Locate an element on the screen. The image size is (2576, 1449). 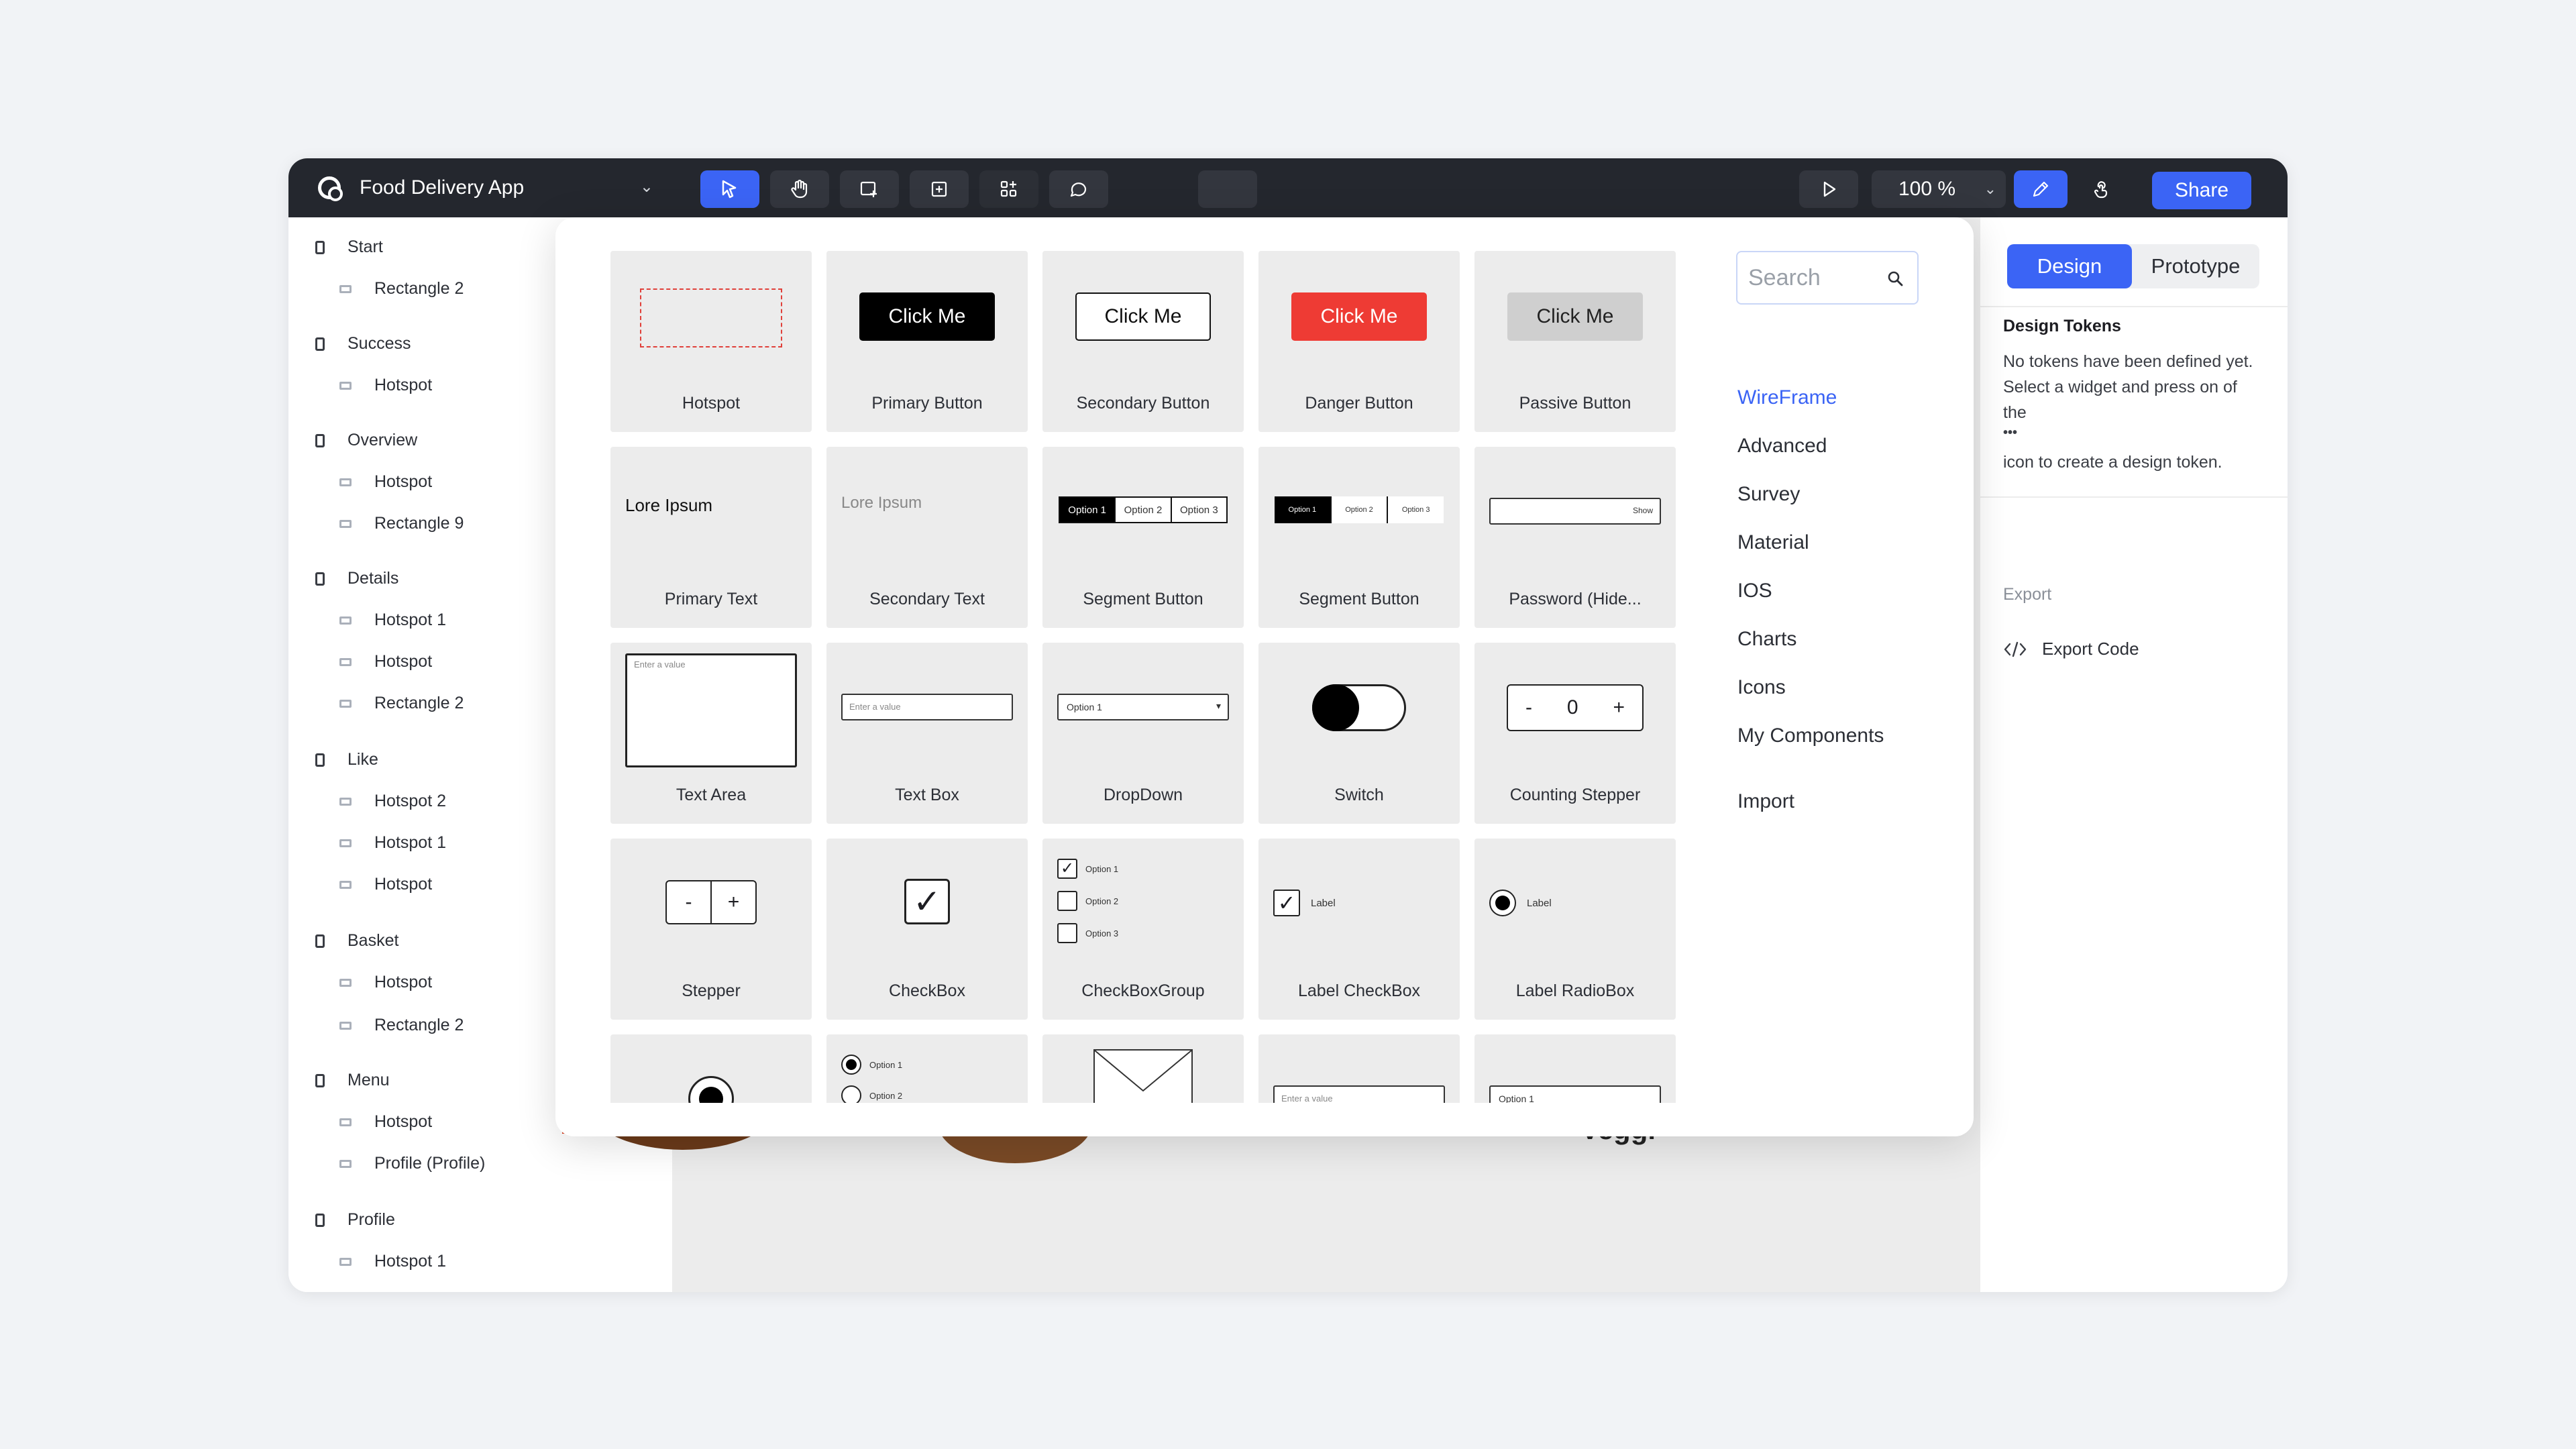
layer-label: Overview is located at coordinates (382, 440).